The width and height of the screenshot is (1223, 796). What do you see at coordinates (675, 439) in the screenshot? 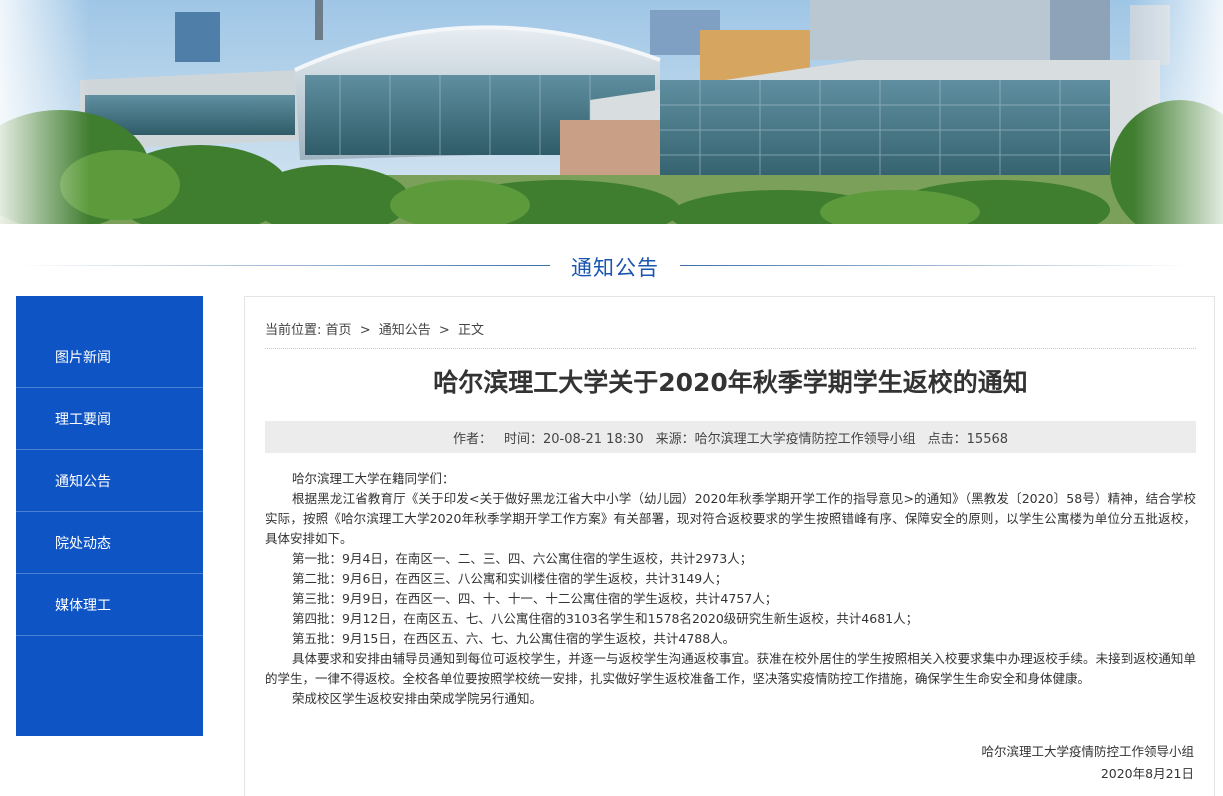
I see `meta-source-label: 来源：` at bounding box center [675, 439].